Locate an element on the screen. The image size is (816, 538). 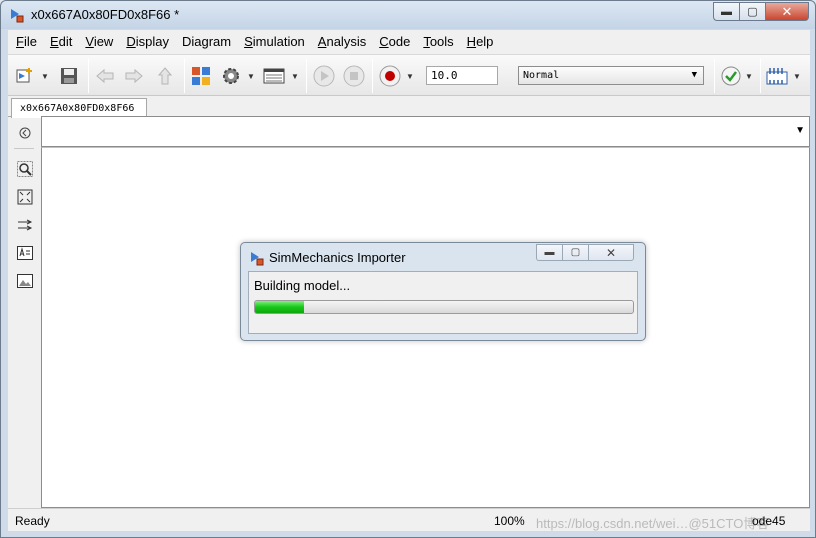
record-icon is located at coordinates (390, 76).